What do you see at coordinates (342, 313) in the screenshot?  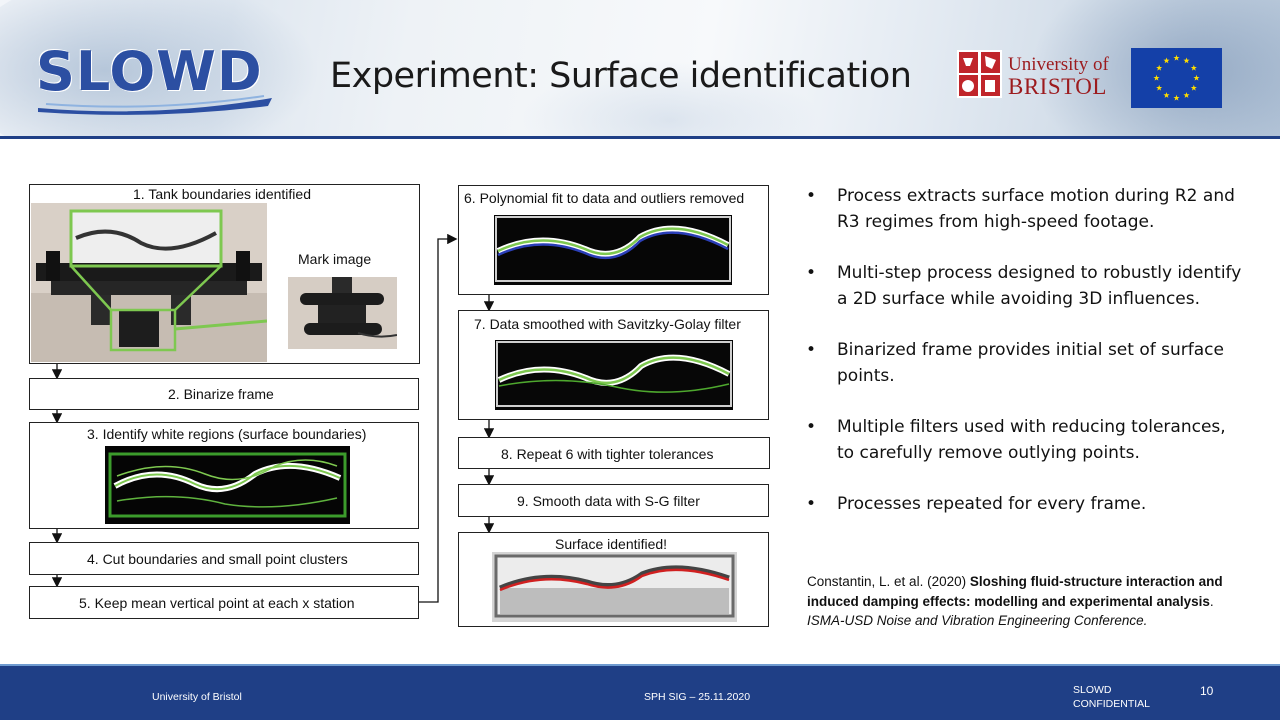 I see `mark-image-photo` at bounding box center [342, 313].